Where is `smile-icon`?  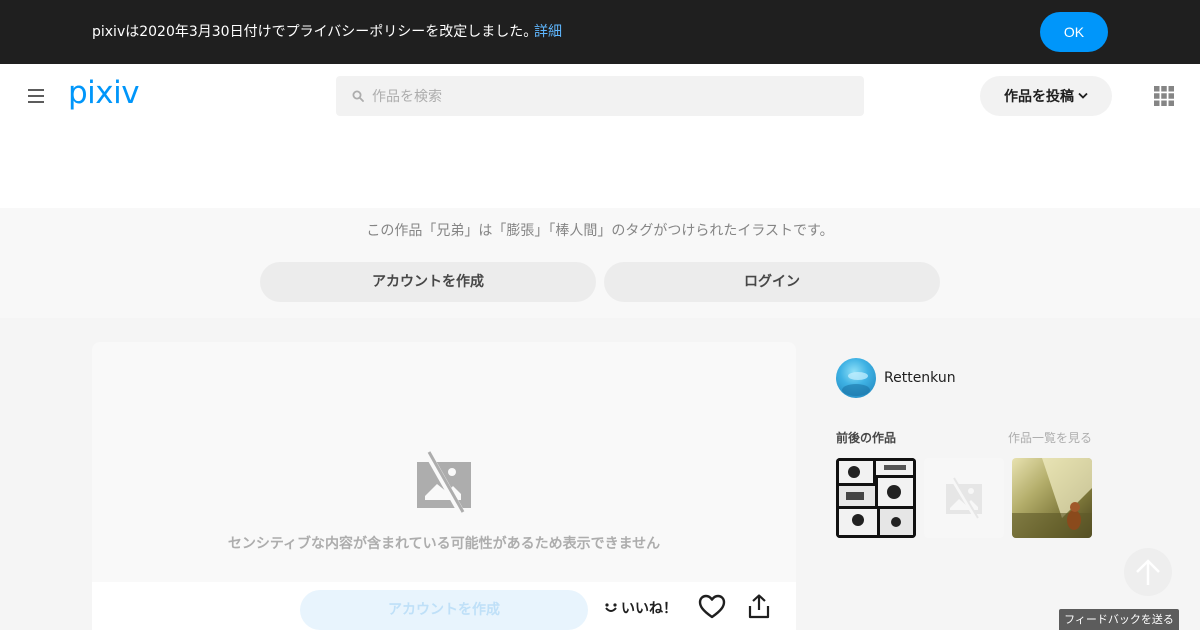
smile-icon is located at coordinates (611, 607).